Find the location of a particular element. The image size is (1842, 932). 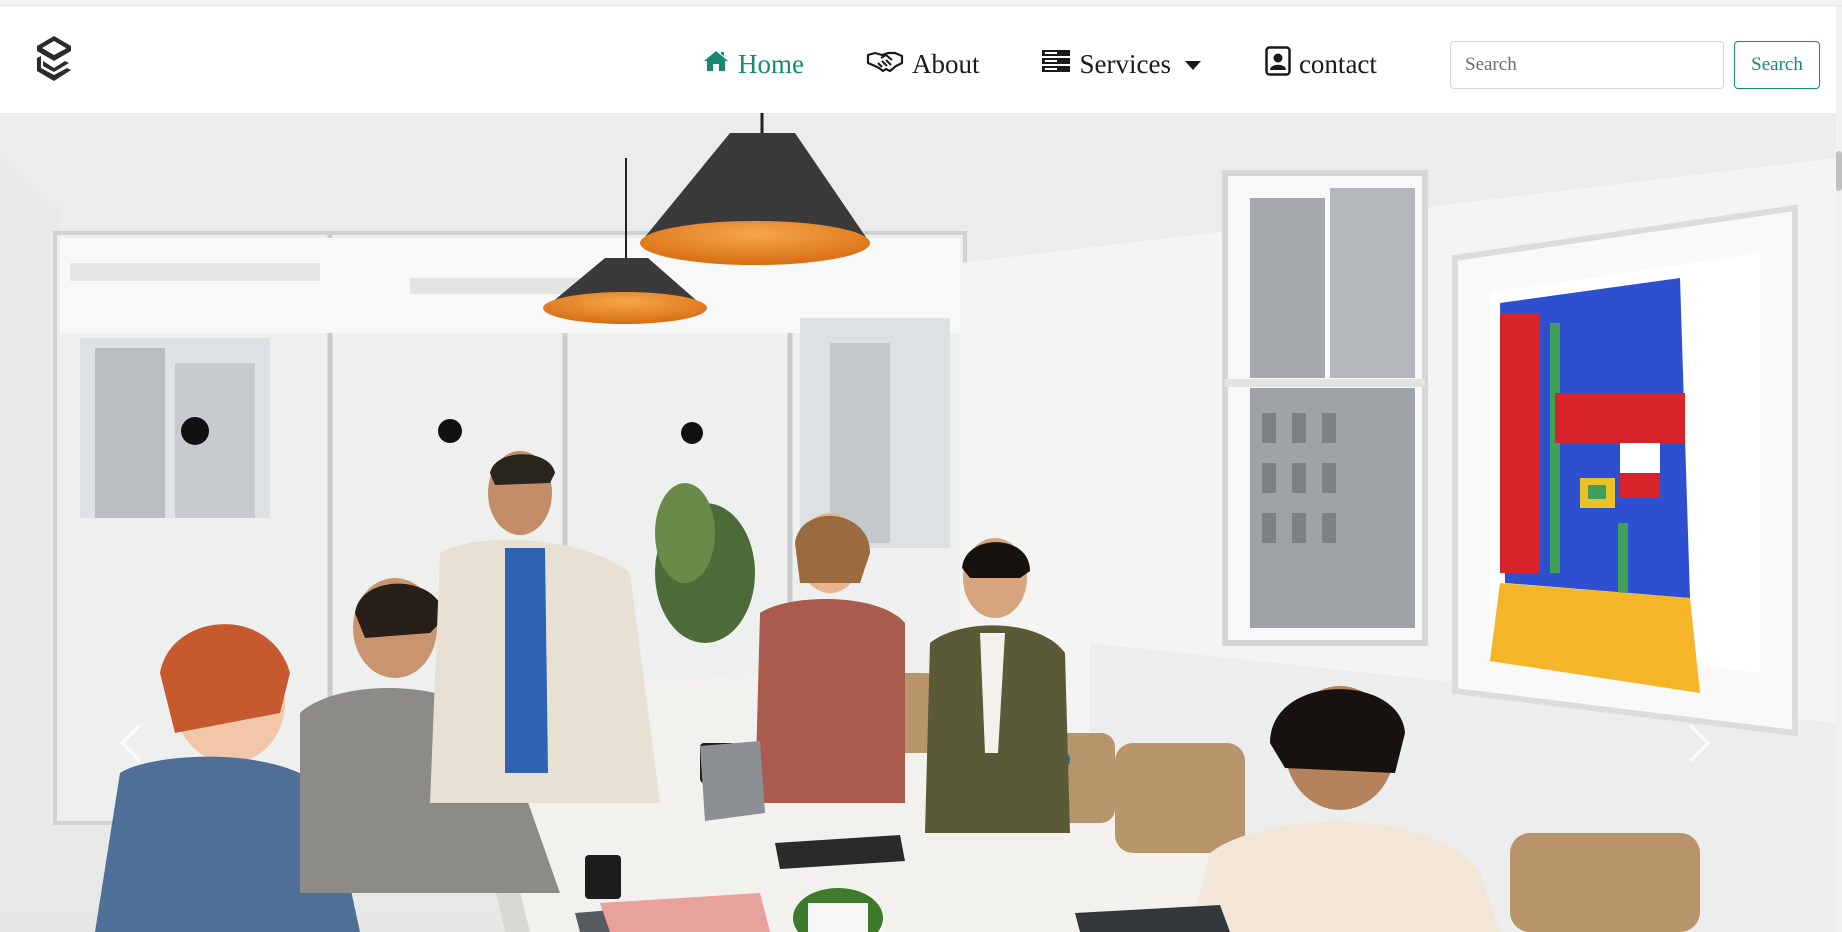

nav-services-label: Services is located at coordinates (1125, 63).